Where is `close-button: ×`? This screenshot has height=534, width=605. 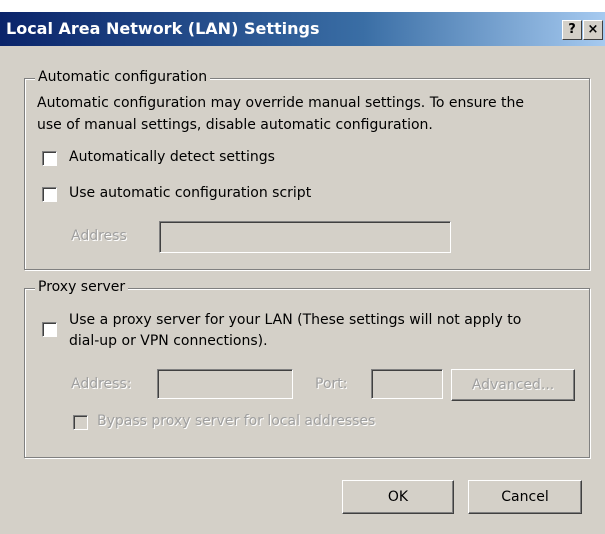
close-button: × is located at coordinates (593, 30).